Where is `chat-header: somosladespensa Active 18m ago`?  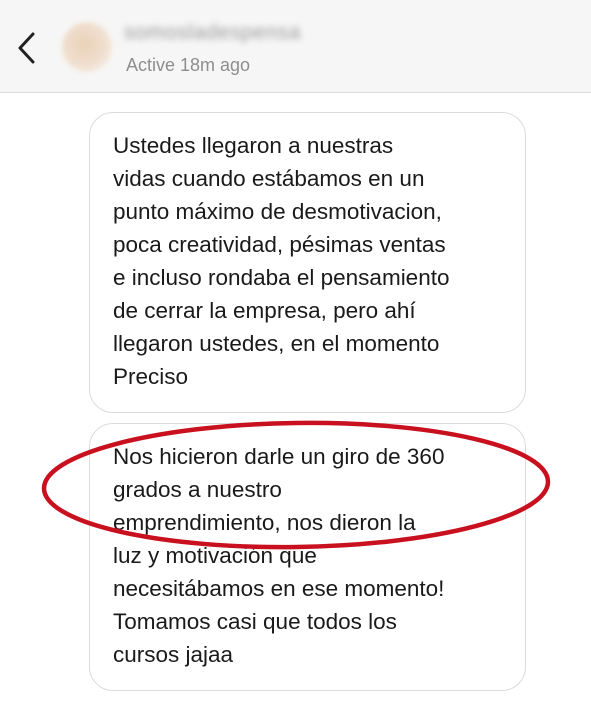 chat-header: somosladespensa Active 18m ago is located at coordinates (295, 46).